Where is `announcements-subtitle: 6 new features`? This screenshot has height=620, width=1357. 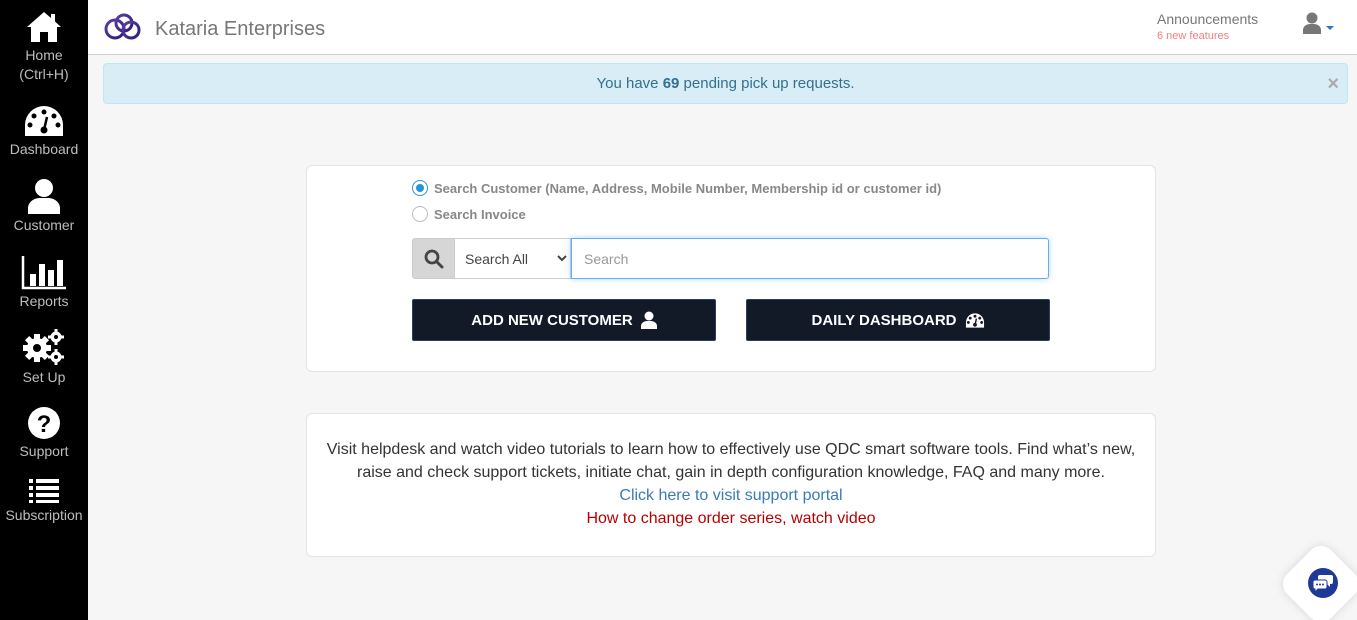 announcements-subtitle: 6 new features is located at coordinates (1193, 36).